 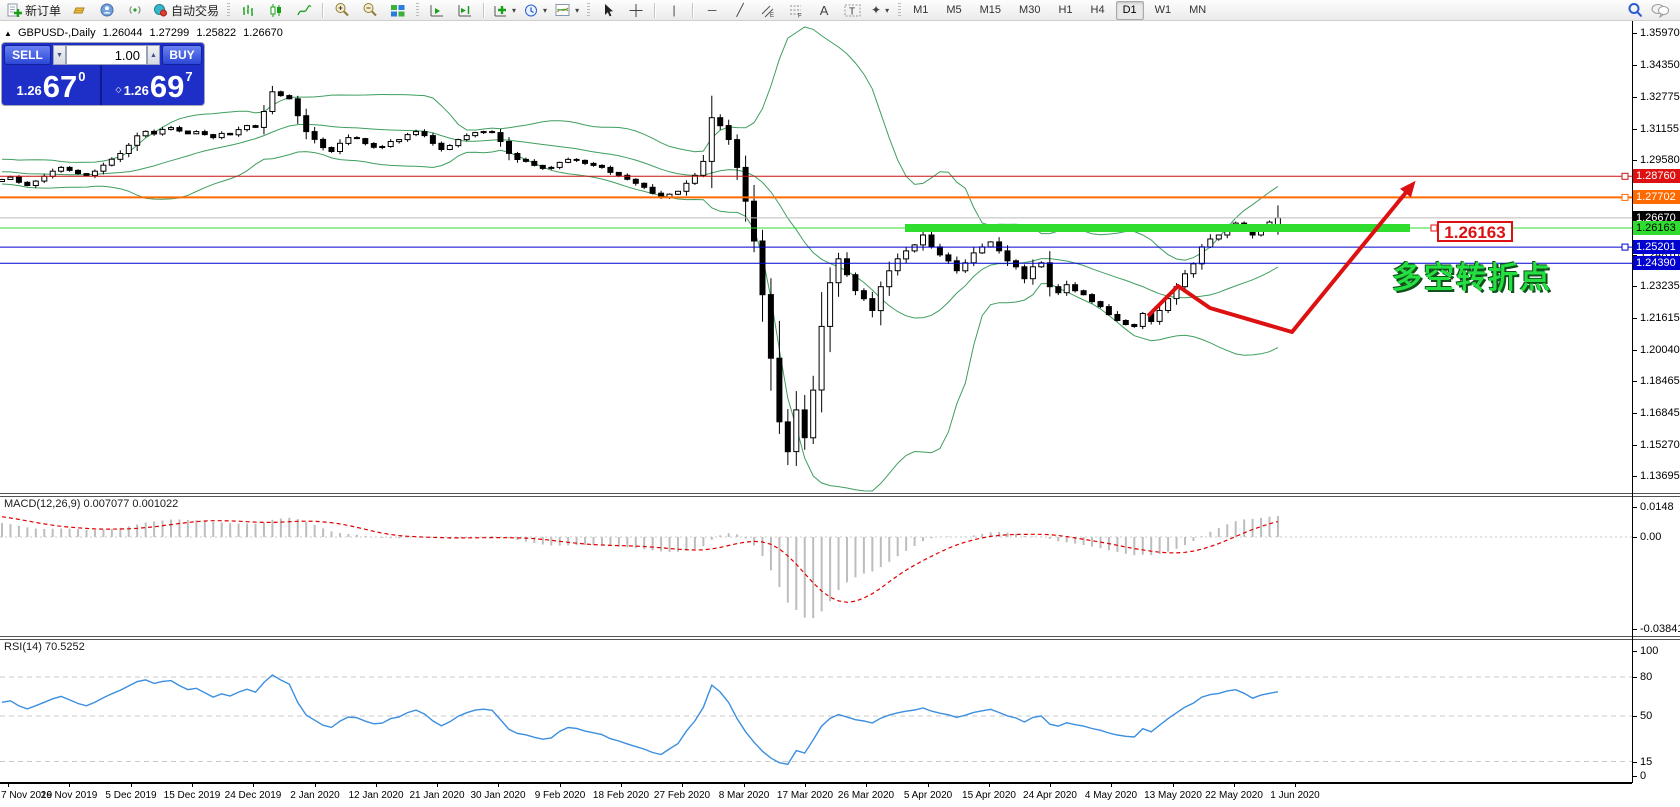 What do you see at coordinates (44, 647) in the screenshot?
I see `rsi-label: RSI(14) 70.5252` at bounding box center [44, 647].